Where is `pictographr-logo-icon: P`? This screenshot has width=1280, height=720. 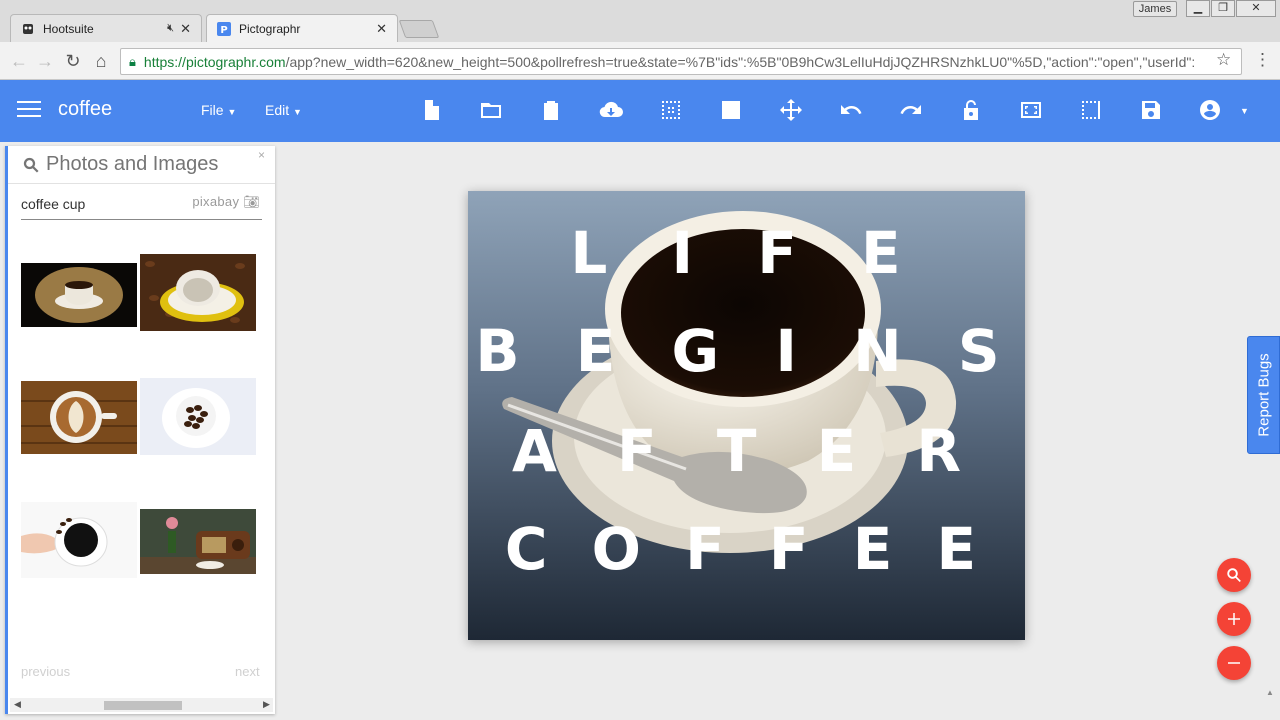 pictographr-logo-icon: P is located at coordinates (224, 28).